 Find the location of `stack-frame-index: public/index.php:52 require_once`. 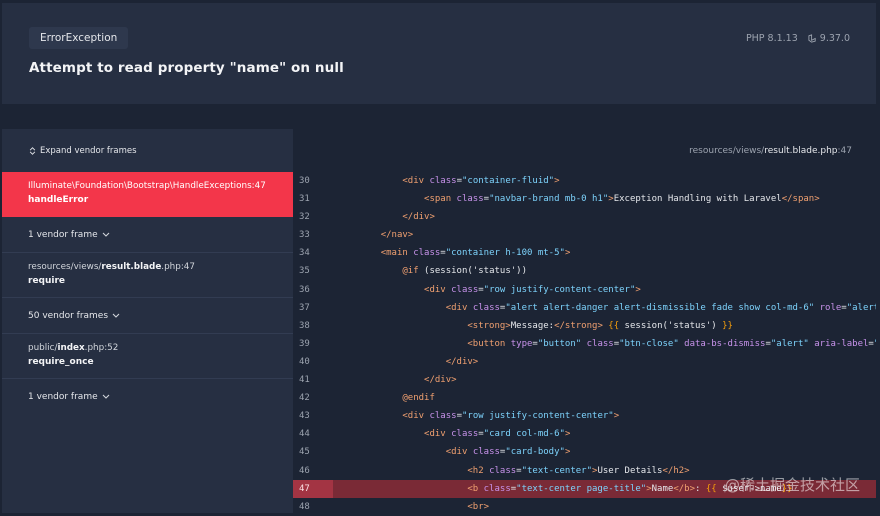

stack-frame-index: public/index.php:52 require_once is located at coordinates (147, 356).